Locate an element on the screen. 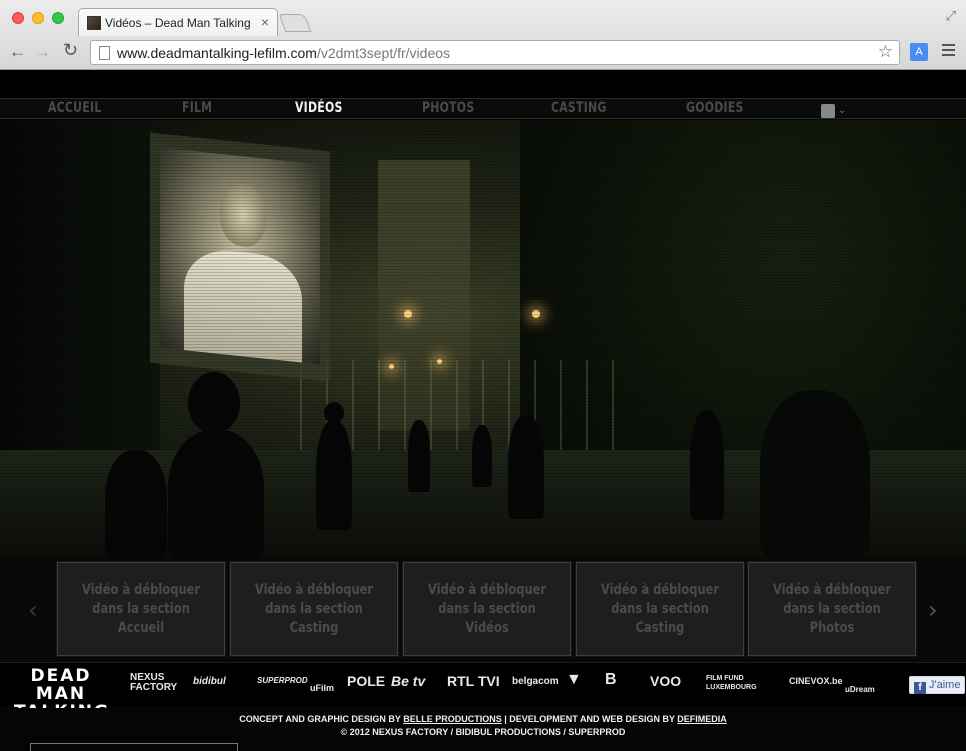 The height and width of the screenshot is (751, 966). video-thumb-label: Vidéo à débloquer dans la section Photos is located at coordinates (832, 608).